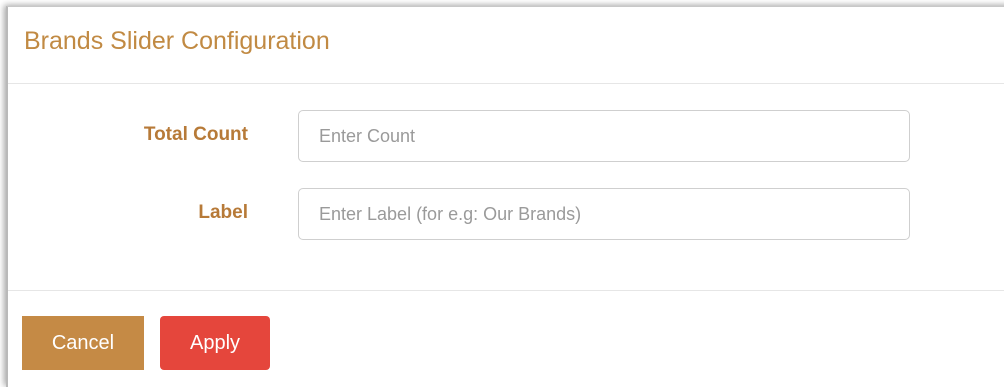  Describe the element at coordinates (177, 41) in the screenshot. I see `dialog-title: Brands Slider Configuration` at that location.